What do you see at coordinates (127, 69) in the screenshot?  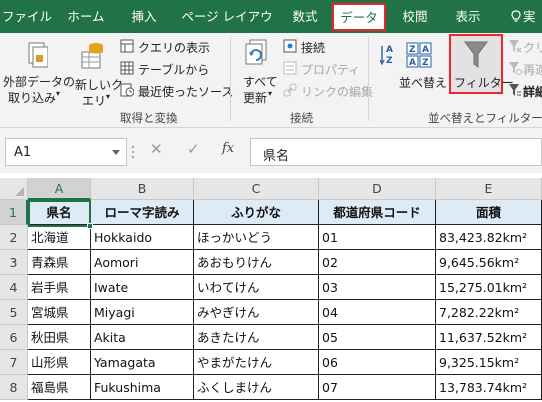 I see `table-icon` at bounding box center [127, 69].